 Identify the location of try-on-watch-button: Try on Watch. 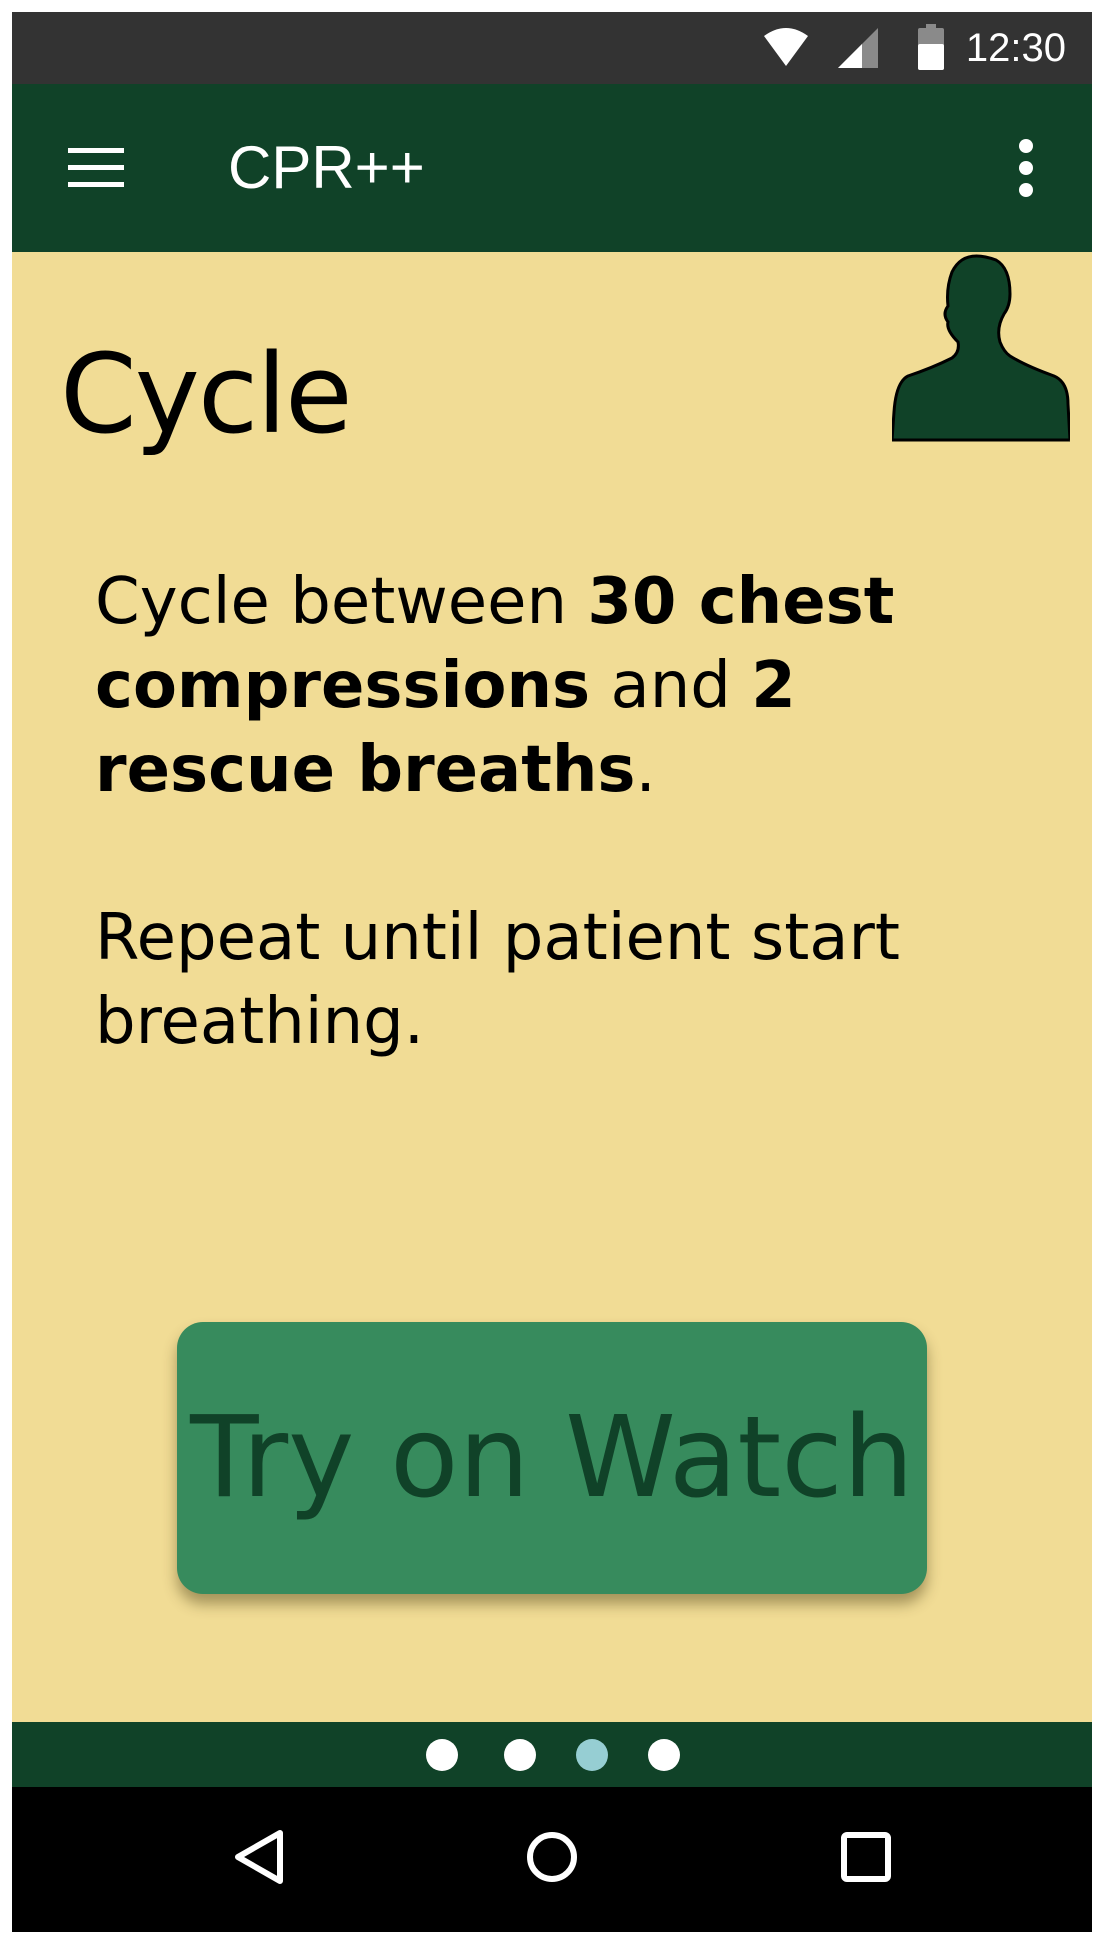
(552, 1458).